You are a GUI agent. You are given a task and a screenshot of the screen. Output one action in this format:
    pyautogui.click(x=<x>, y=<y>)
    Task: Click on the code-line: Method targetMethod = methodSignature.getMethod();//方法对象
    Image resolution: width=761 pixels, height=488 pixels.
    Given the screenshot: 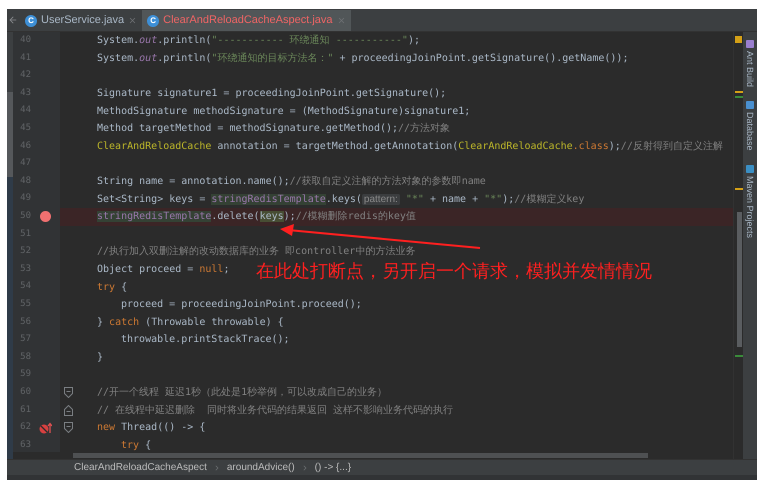 What is the action you would take?
    pyautogui.click(x=273, y=129)
    